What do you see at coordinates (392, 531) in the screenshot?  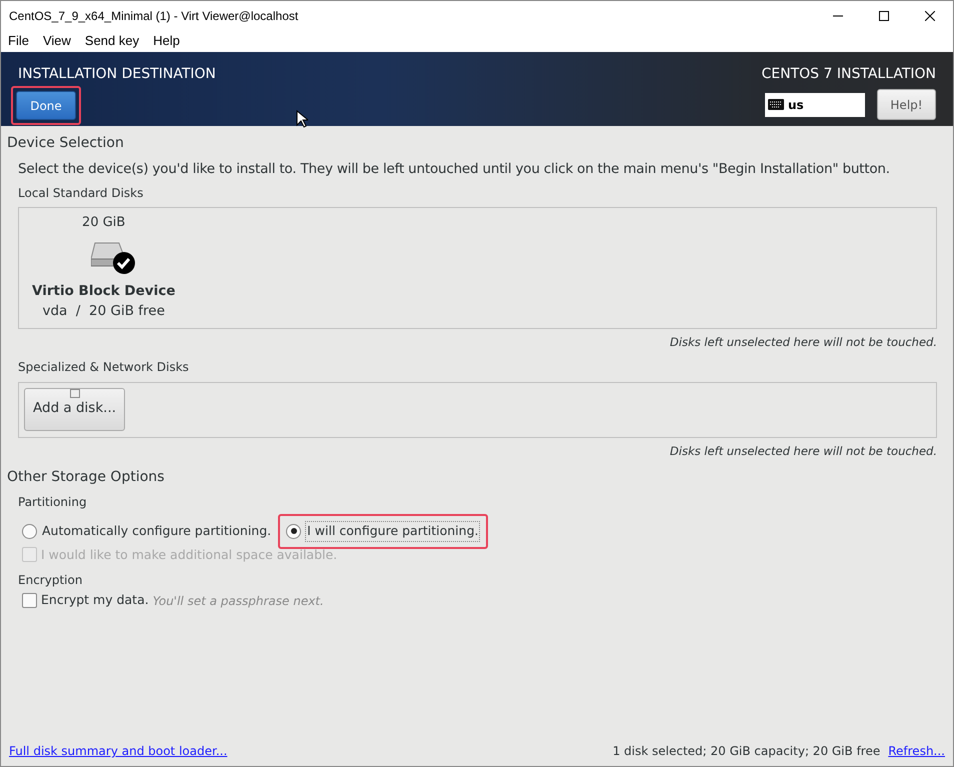 I see `radio-label: I will configure partitioning.` at bounding box center [392, 531].